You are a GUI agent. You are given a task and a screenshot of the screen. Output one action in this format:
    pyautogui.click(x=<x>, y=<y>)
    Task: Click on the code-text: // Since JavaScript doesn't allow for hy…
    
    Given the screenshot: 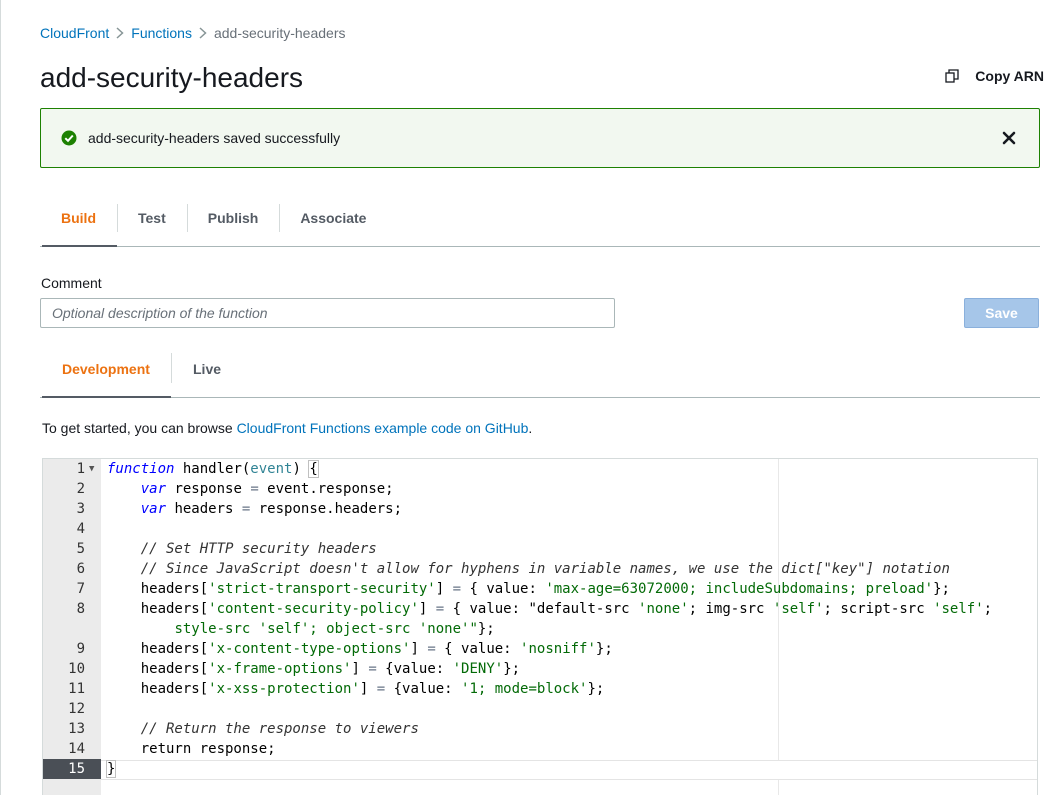 What is the action you would take?
    pyautogui.click(x=545, y=569)
    